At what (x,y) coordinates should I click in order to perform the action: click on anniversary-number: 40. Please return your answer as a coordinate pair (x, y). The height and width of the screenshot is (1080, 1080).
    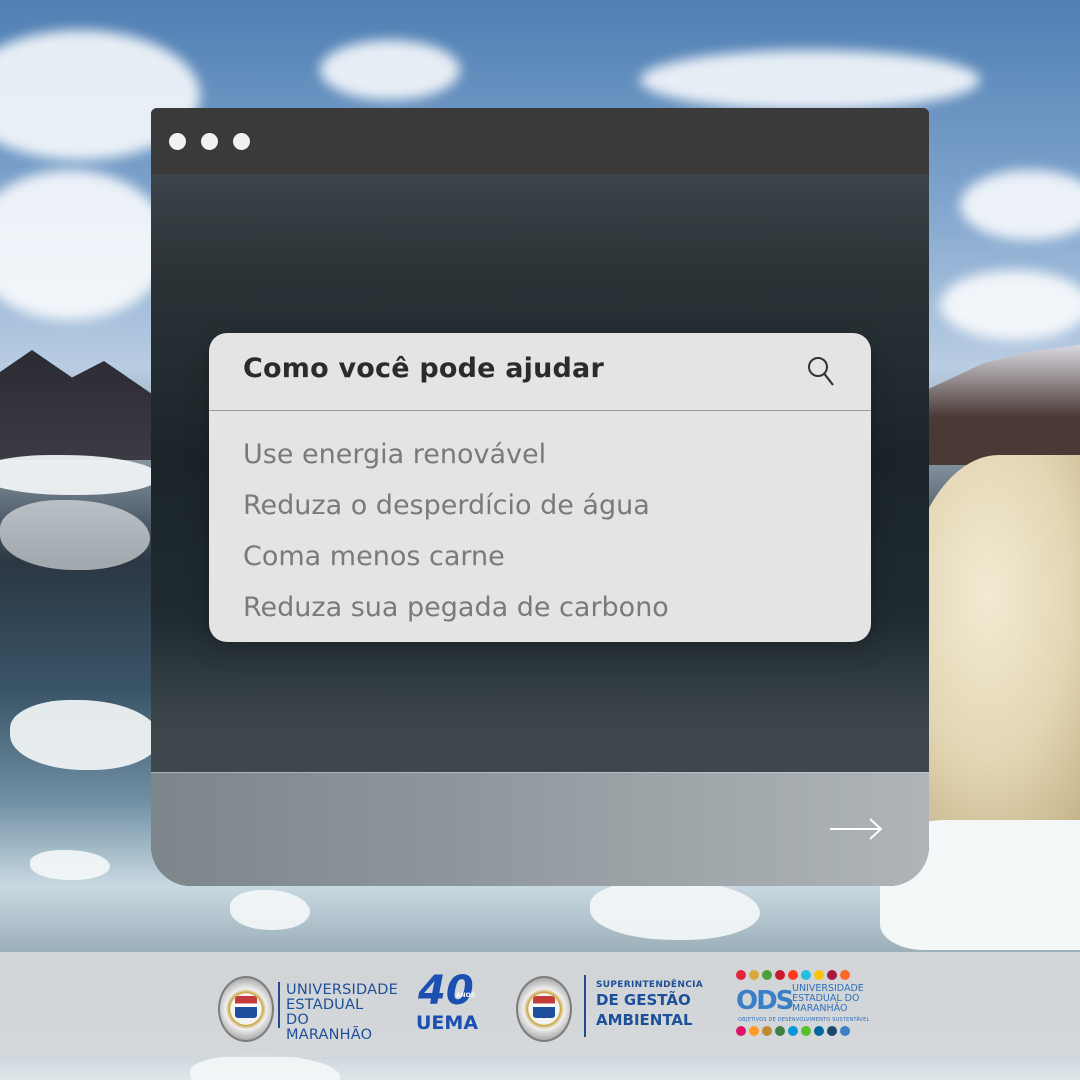
    Looking at the image, I should click on (446, 991).